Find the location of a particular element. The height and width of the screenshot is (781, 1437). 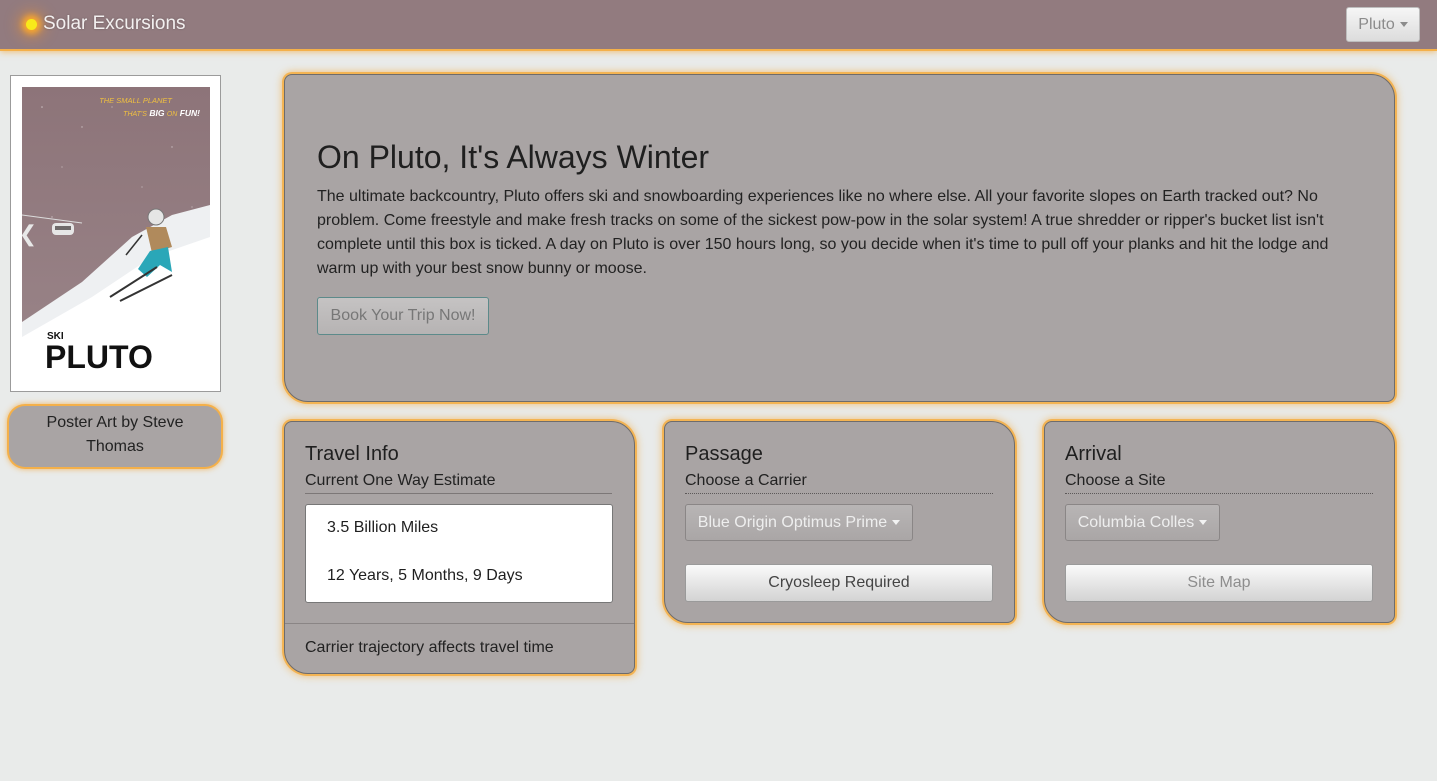

travel-info-title: Travel Info is located at coordinates (352, 454).